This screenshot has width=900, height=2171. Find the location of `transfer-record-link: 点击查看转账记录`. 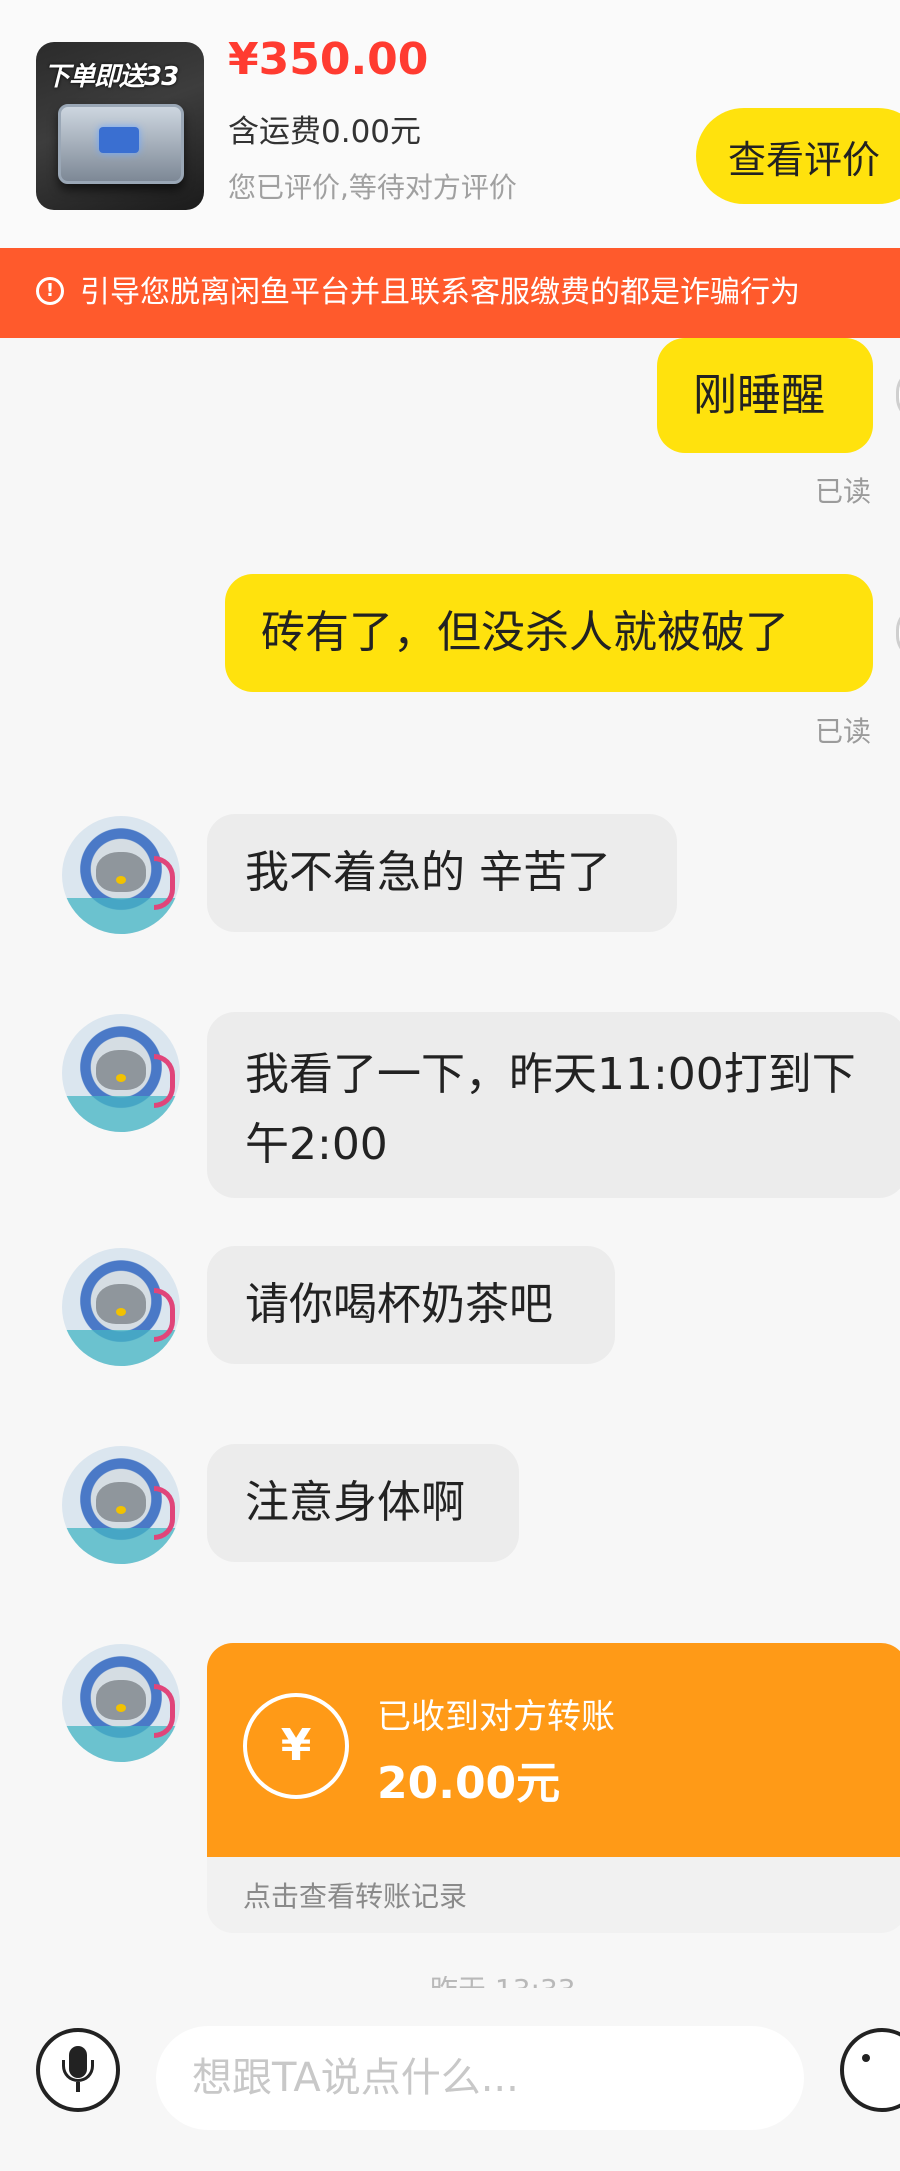

transfer-record-link: 点击查看转账记录 is located at coordinates (355, 1895).